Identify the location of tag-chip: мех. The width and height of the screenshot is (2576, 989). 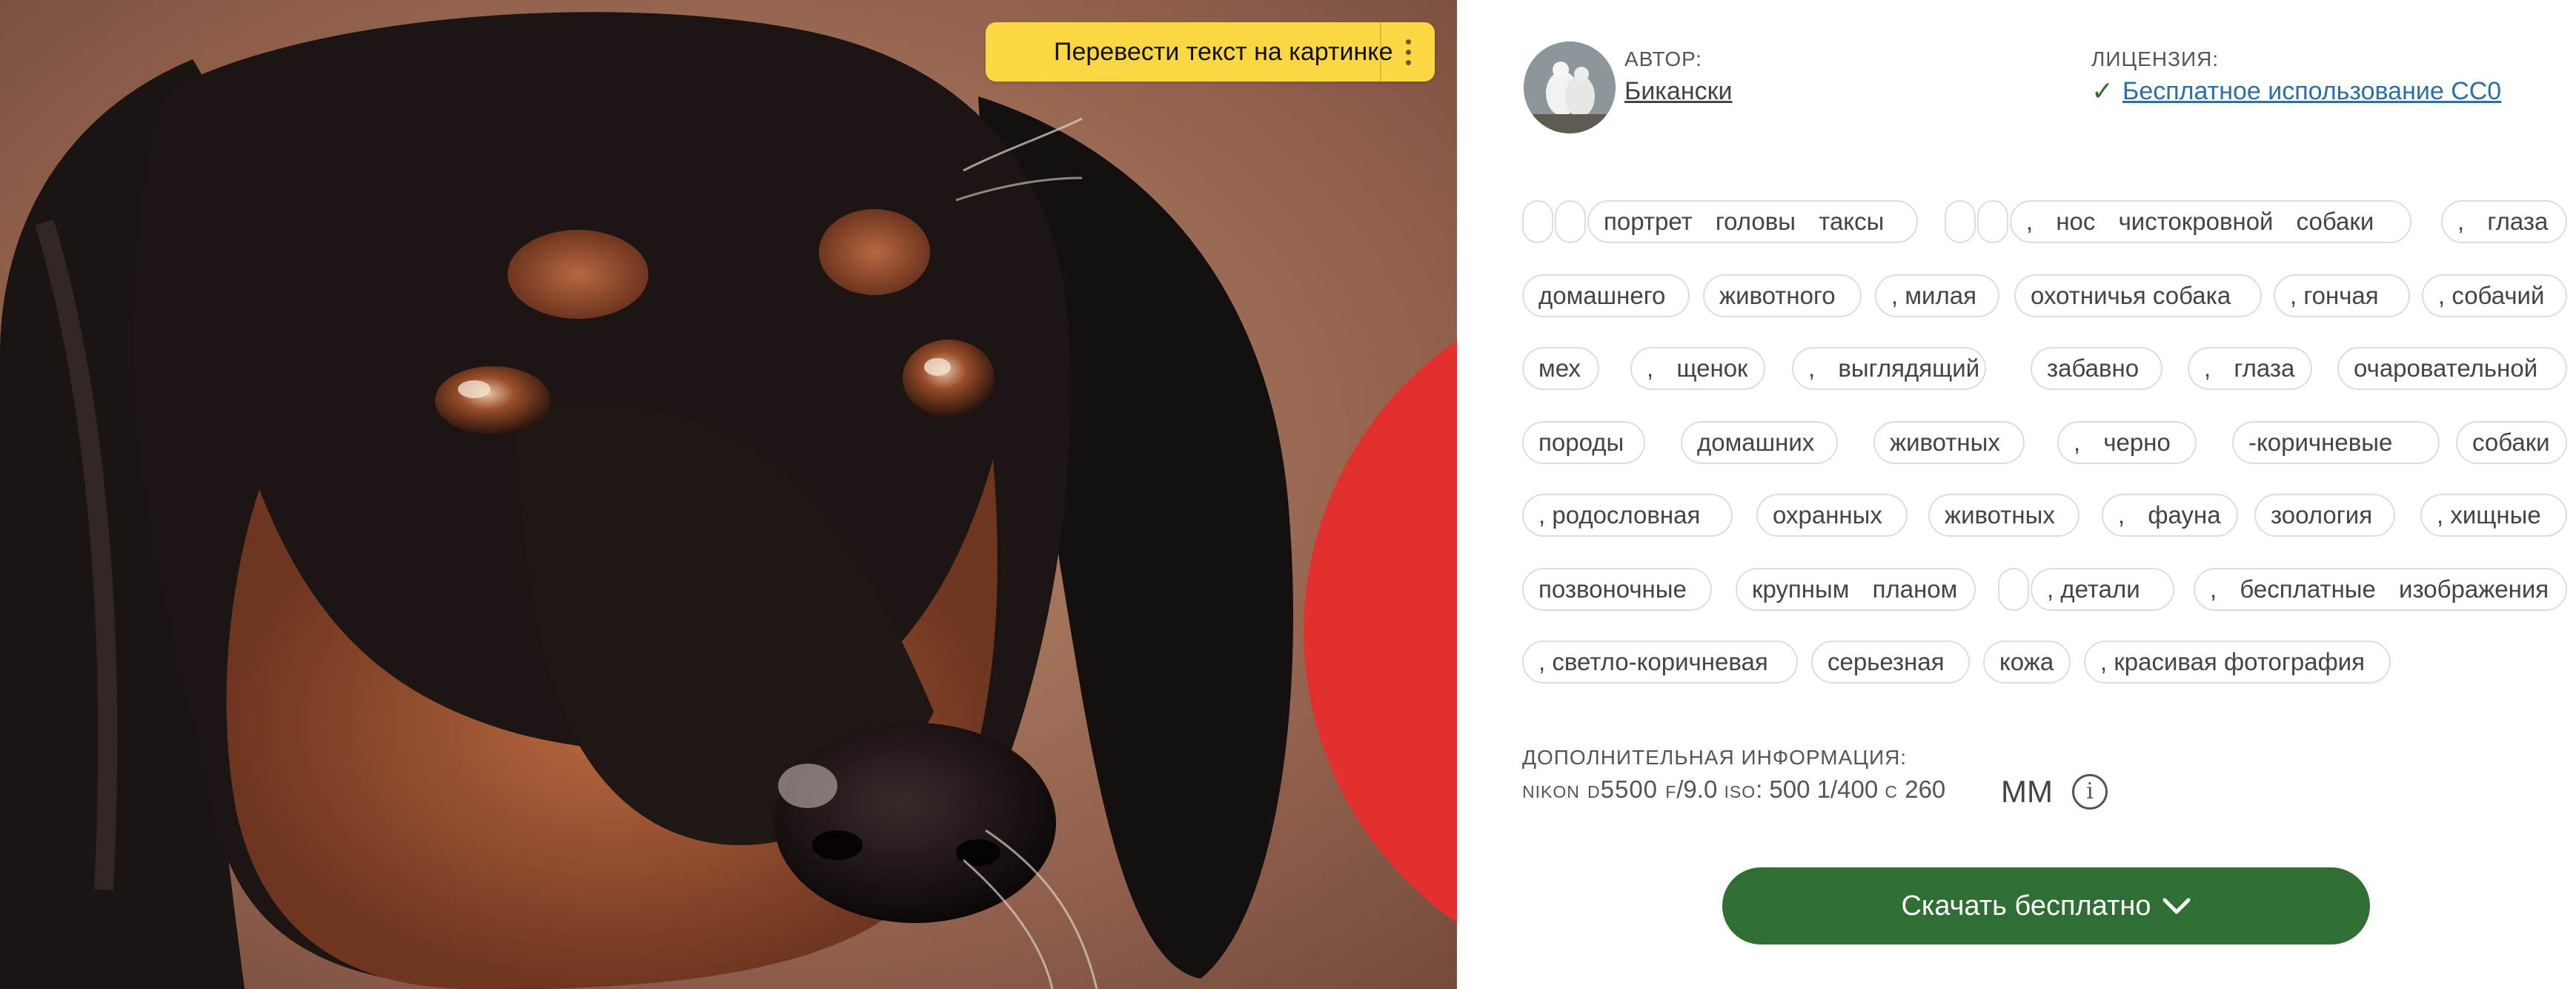
(1561, 368).